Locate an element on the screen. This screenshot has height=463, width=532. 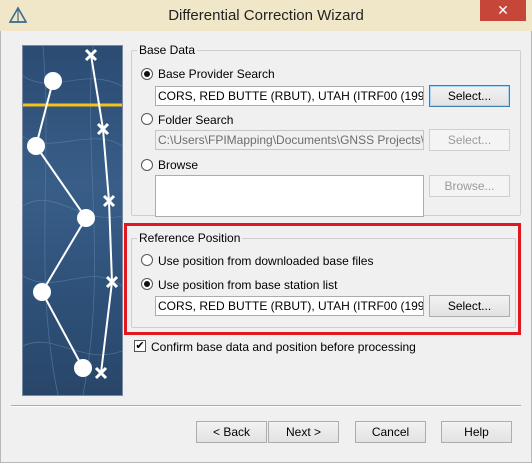
browse-radio is located at coordinates (147, 165).